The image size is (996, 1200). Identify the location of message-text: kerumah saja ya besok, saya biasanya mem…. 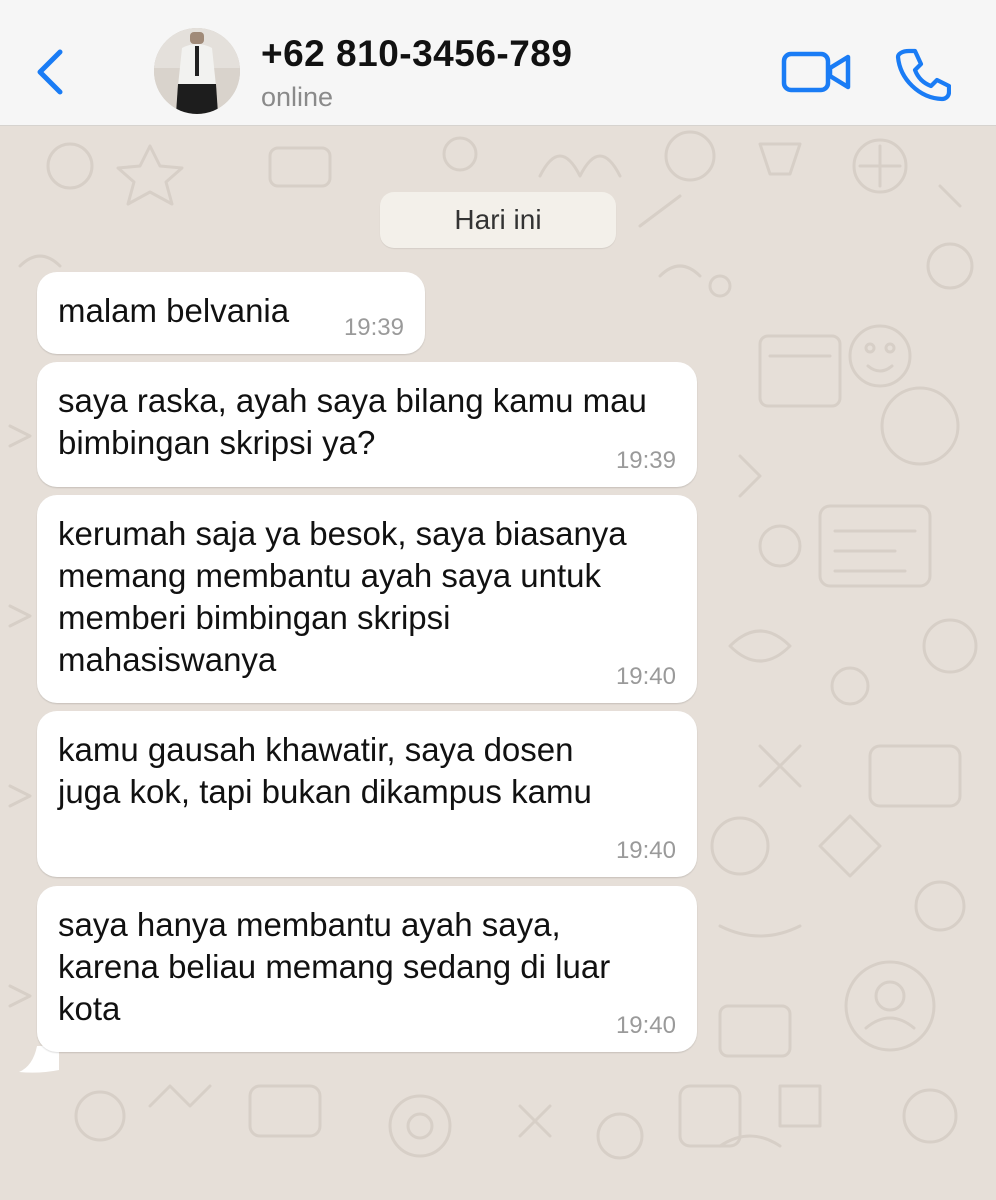
(342, 596).